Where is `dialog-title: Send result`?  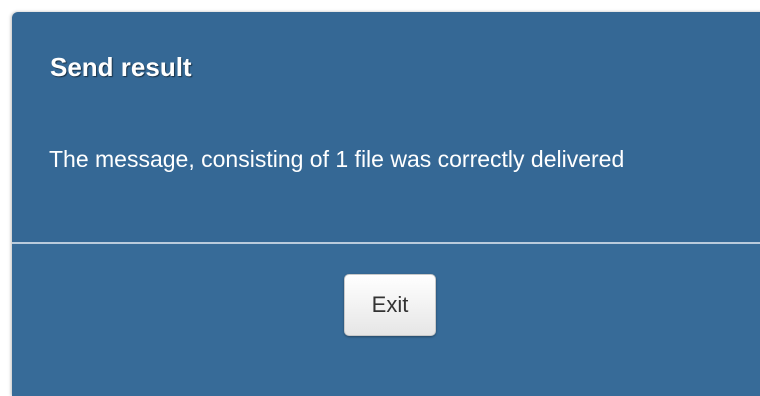
dialog-title: Send result is located at coordinates (121, 67).